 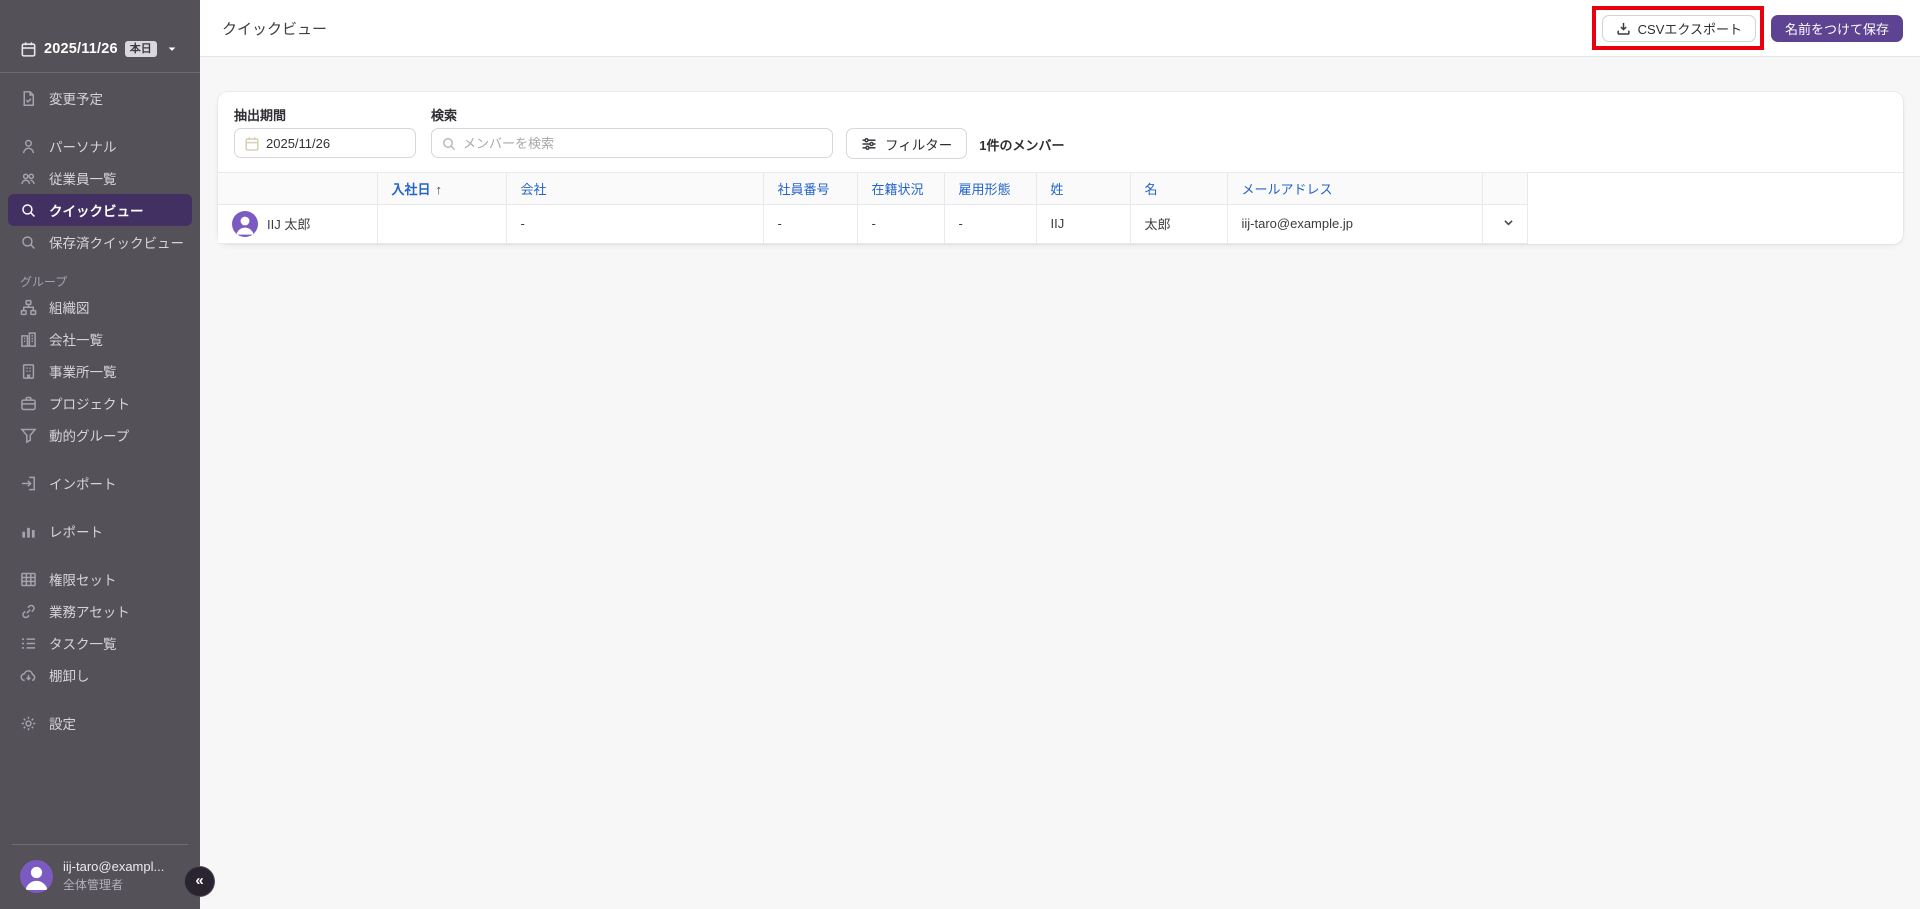 What do you see at coordinates (411, 189) in the screenshot?
I see `column-label: 入社日` at bounding box center [411, 189].